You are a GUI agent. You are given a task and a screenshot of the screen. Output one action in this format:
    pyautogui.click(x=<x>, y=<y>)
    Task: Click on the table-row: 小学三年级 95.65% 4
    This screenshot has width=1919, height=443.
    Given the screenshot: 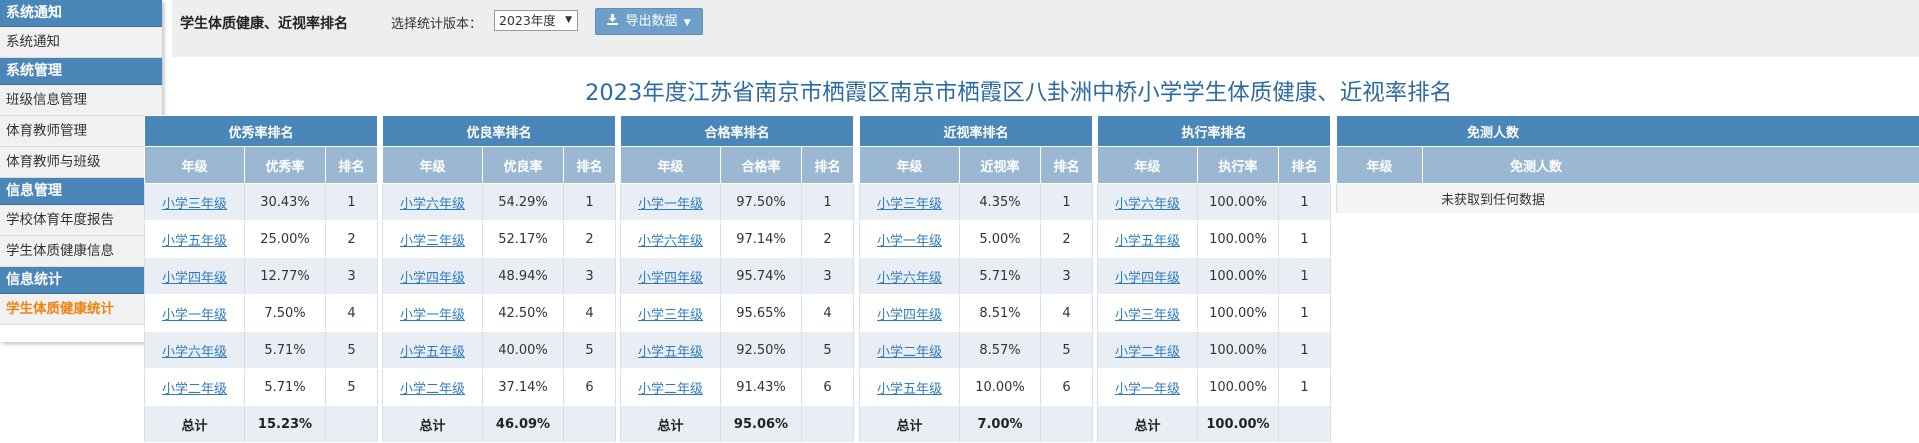 What is the action you would take?
    pyautogui.click(x=737, y=313)
    